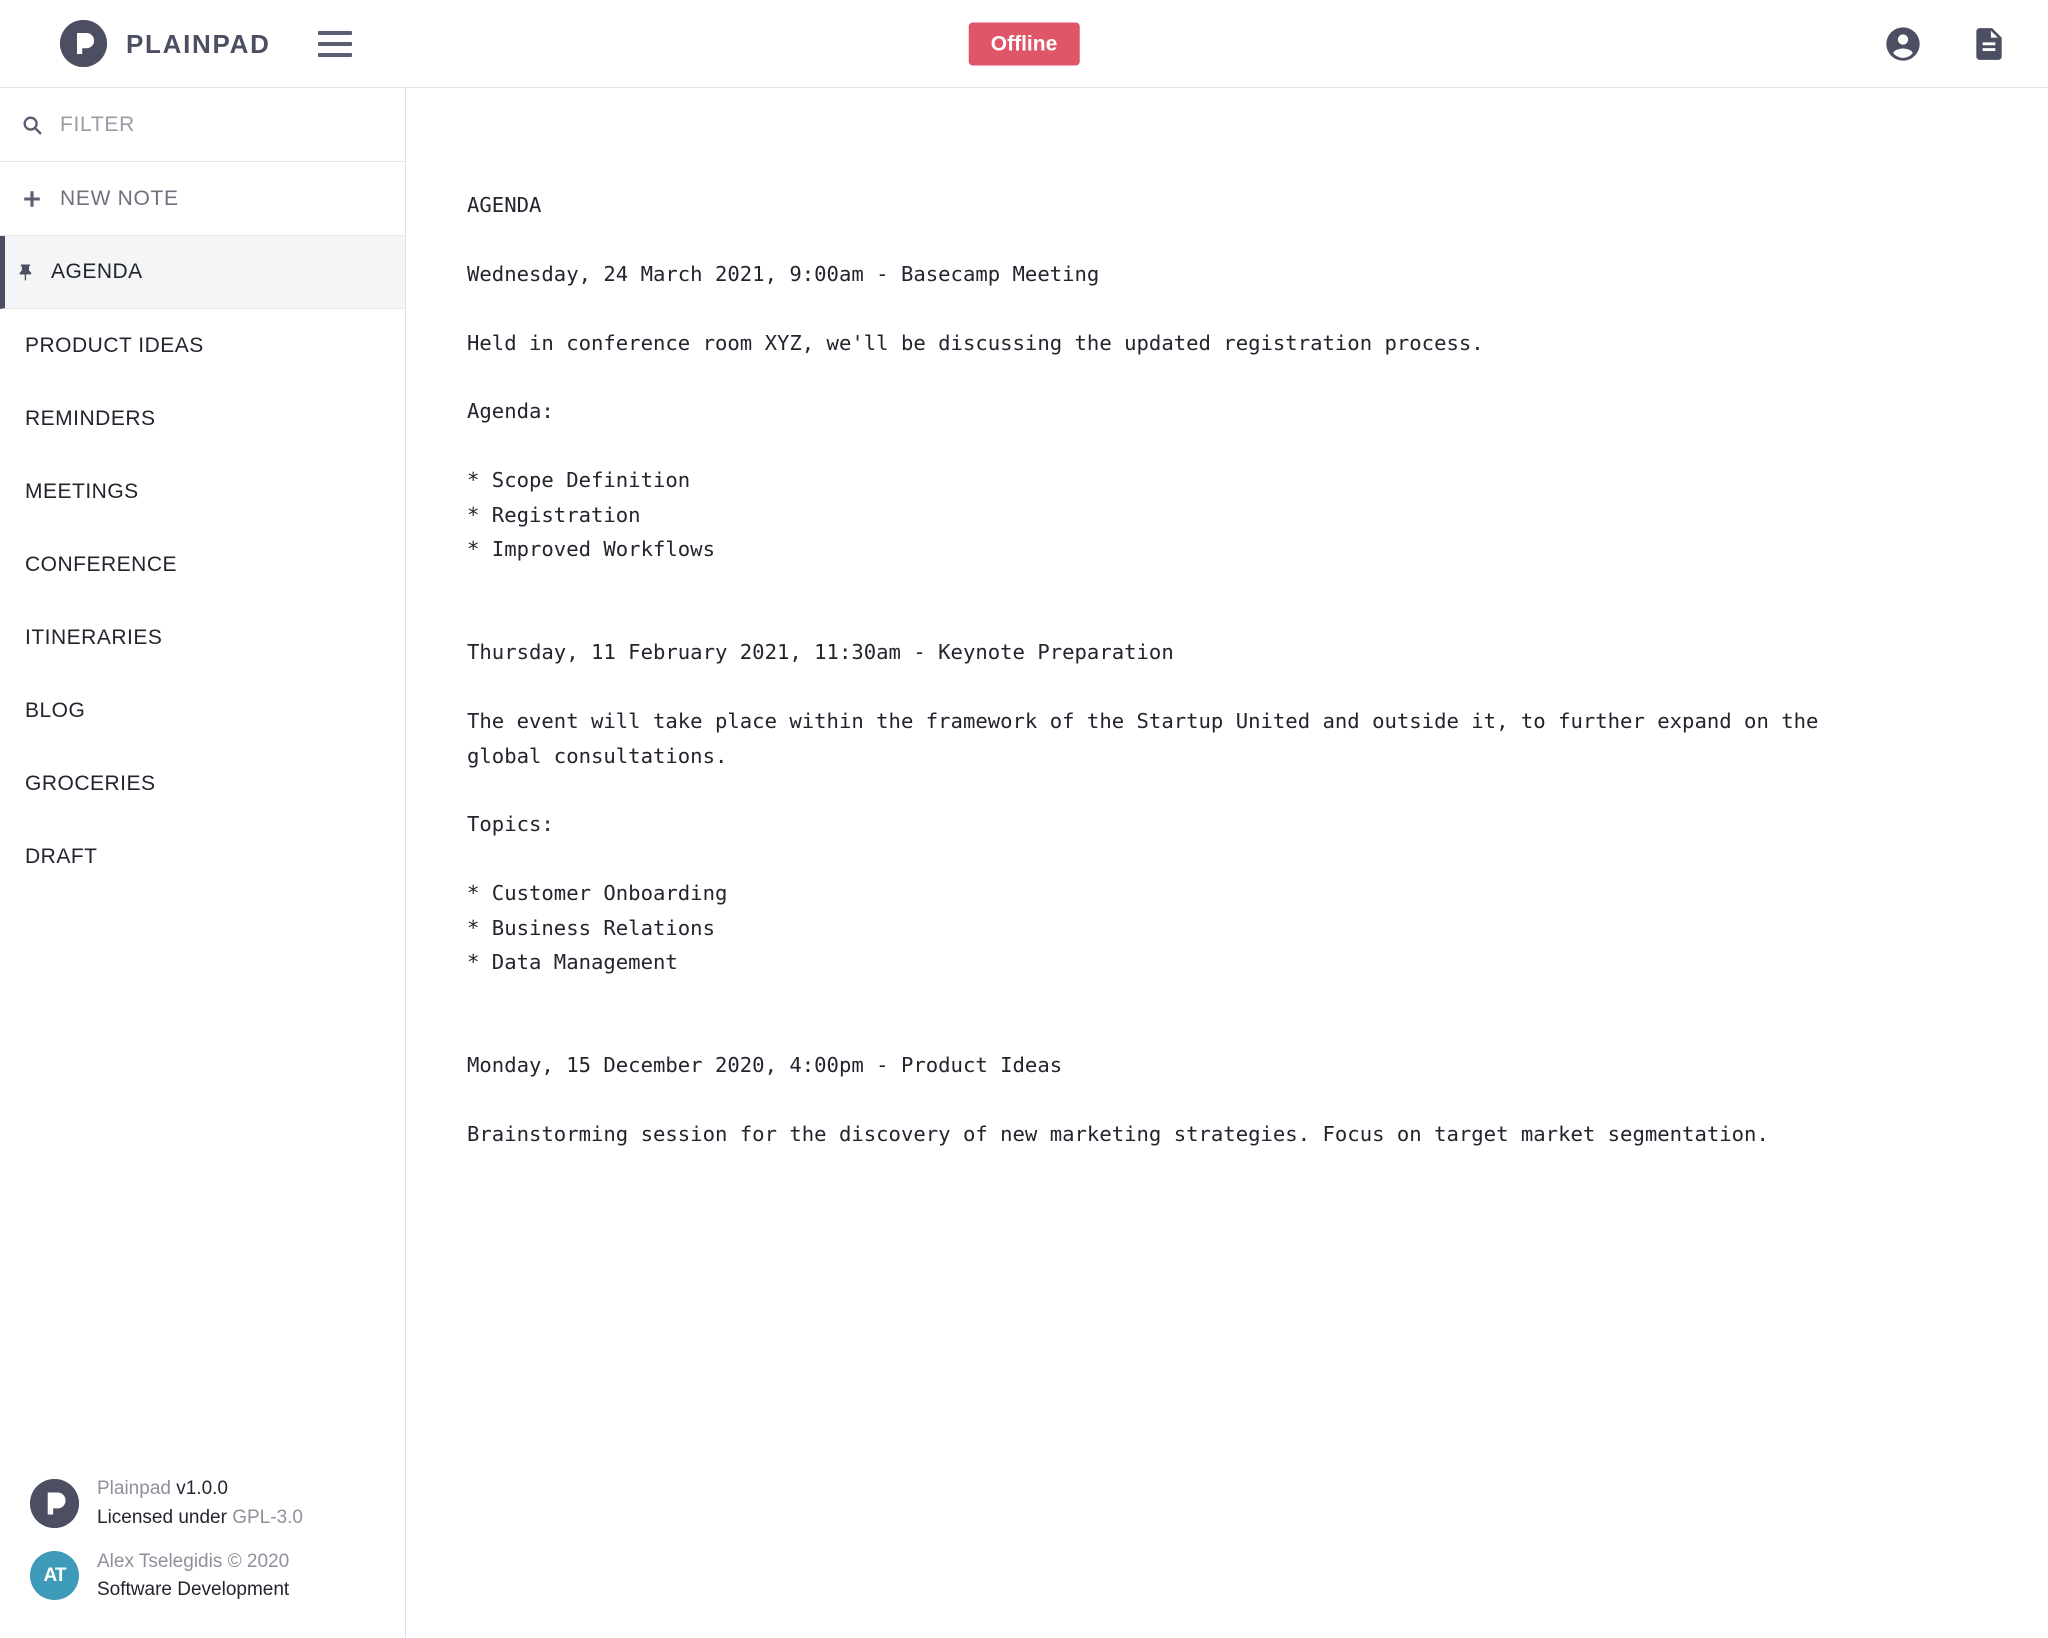 This screenshot has width=2048, height=1638. What do you see at coordinates (1989, 44) in the screenshot?
I see `document-file-icon` at bounding box center [1989, 44].